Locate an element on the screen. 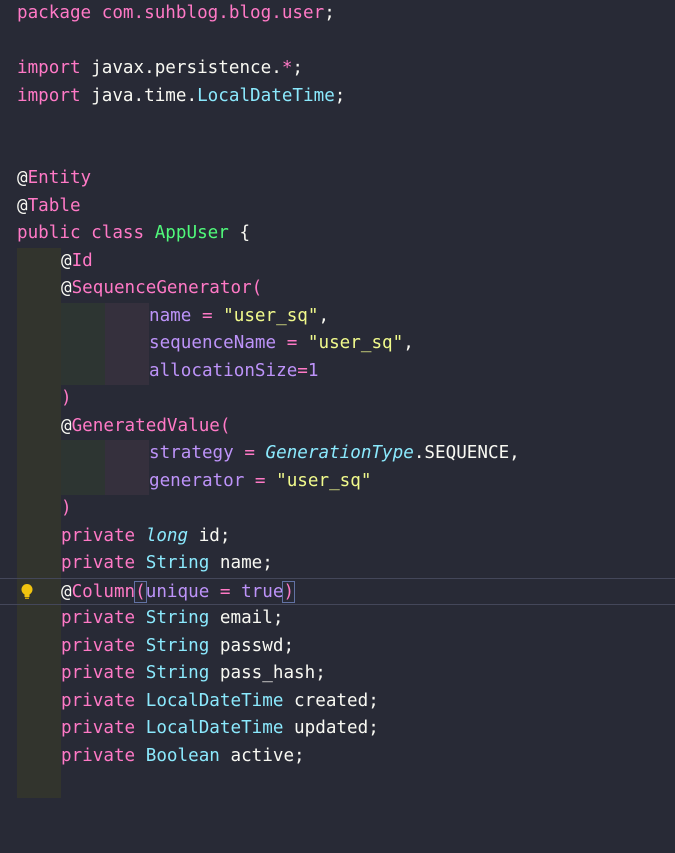  annotation-name: Entity is located at coordinates (59, 178).